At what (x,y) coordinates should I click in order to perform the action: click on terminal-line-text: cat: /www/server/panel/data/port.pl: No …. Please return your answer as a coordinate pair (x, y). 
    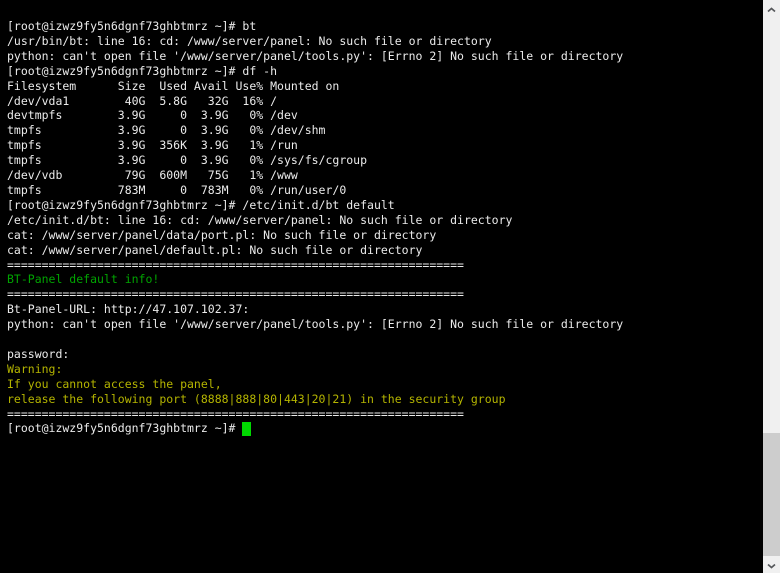
    Looking at the image, I should click on (222, 234).